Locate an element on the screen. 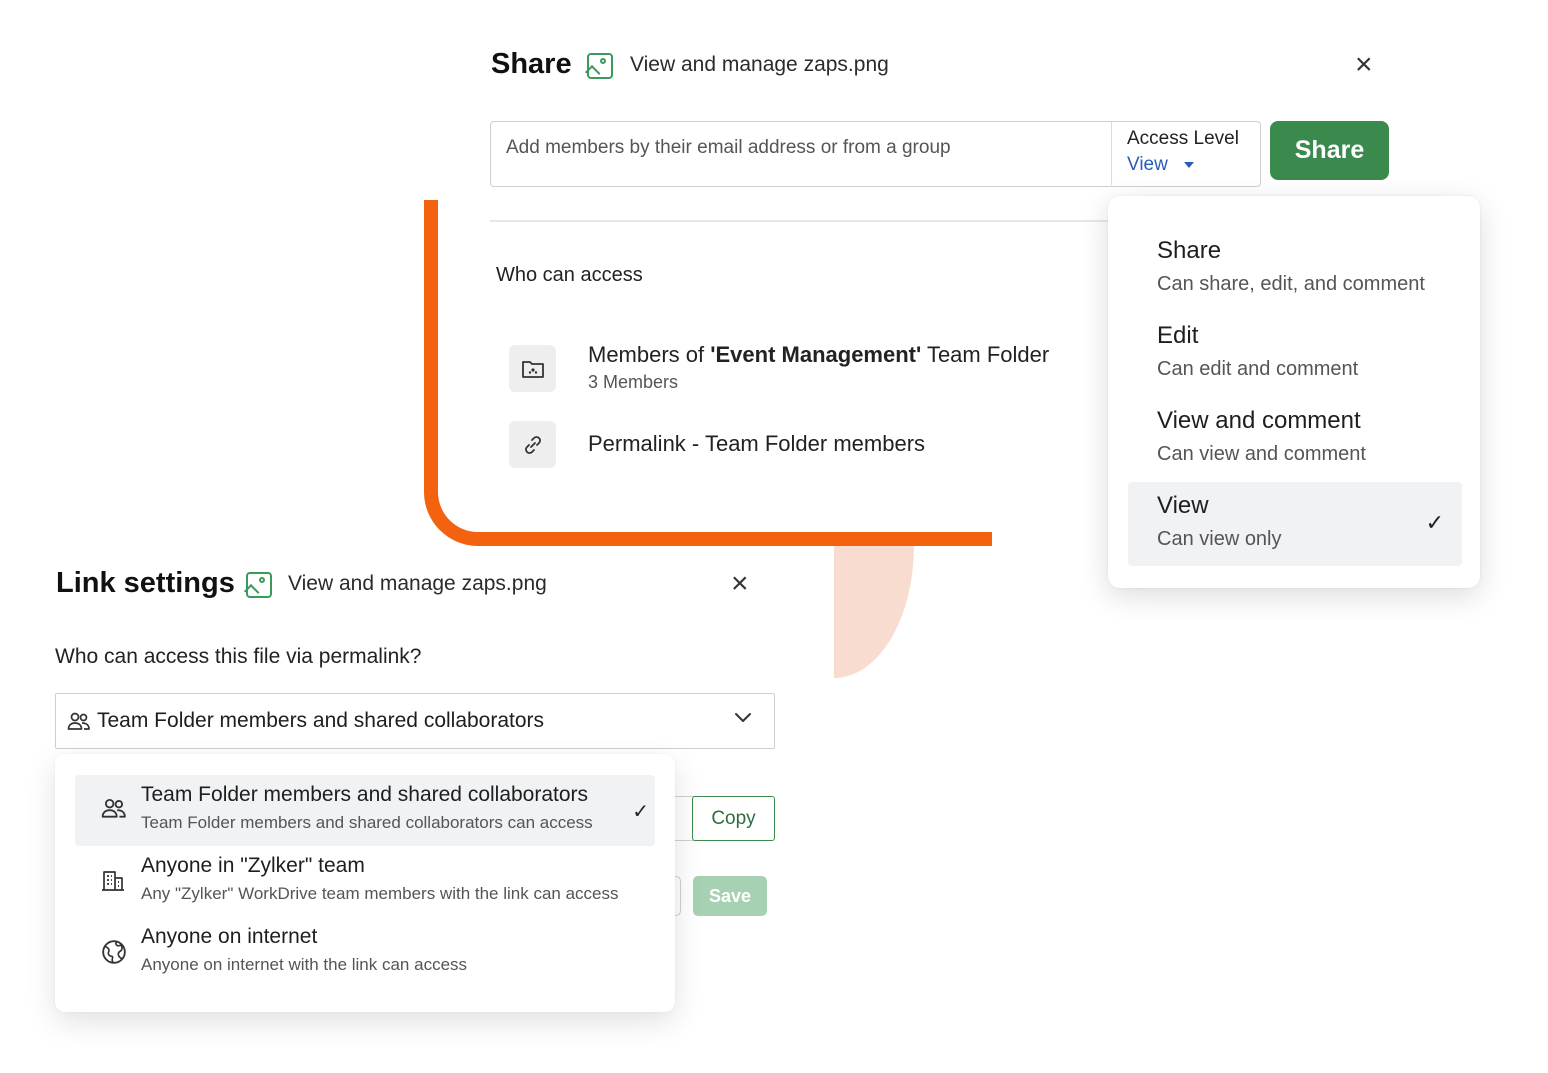  access-option-edit: Edit Can edit and comment is located at coordinates (1295, 354).